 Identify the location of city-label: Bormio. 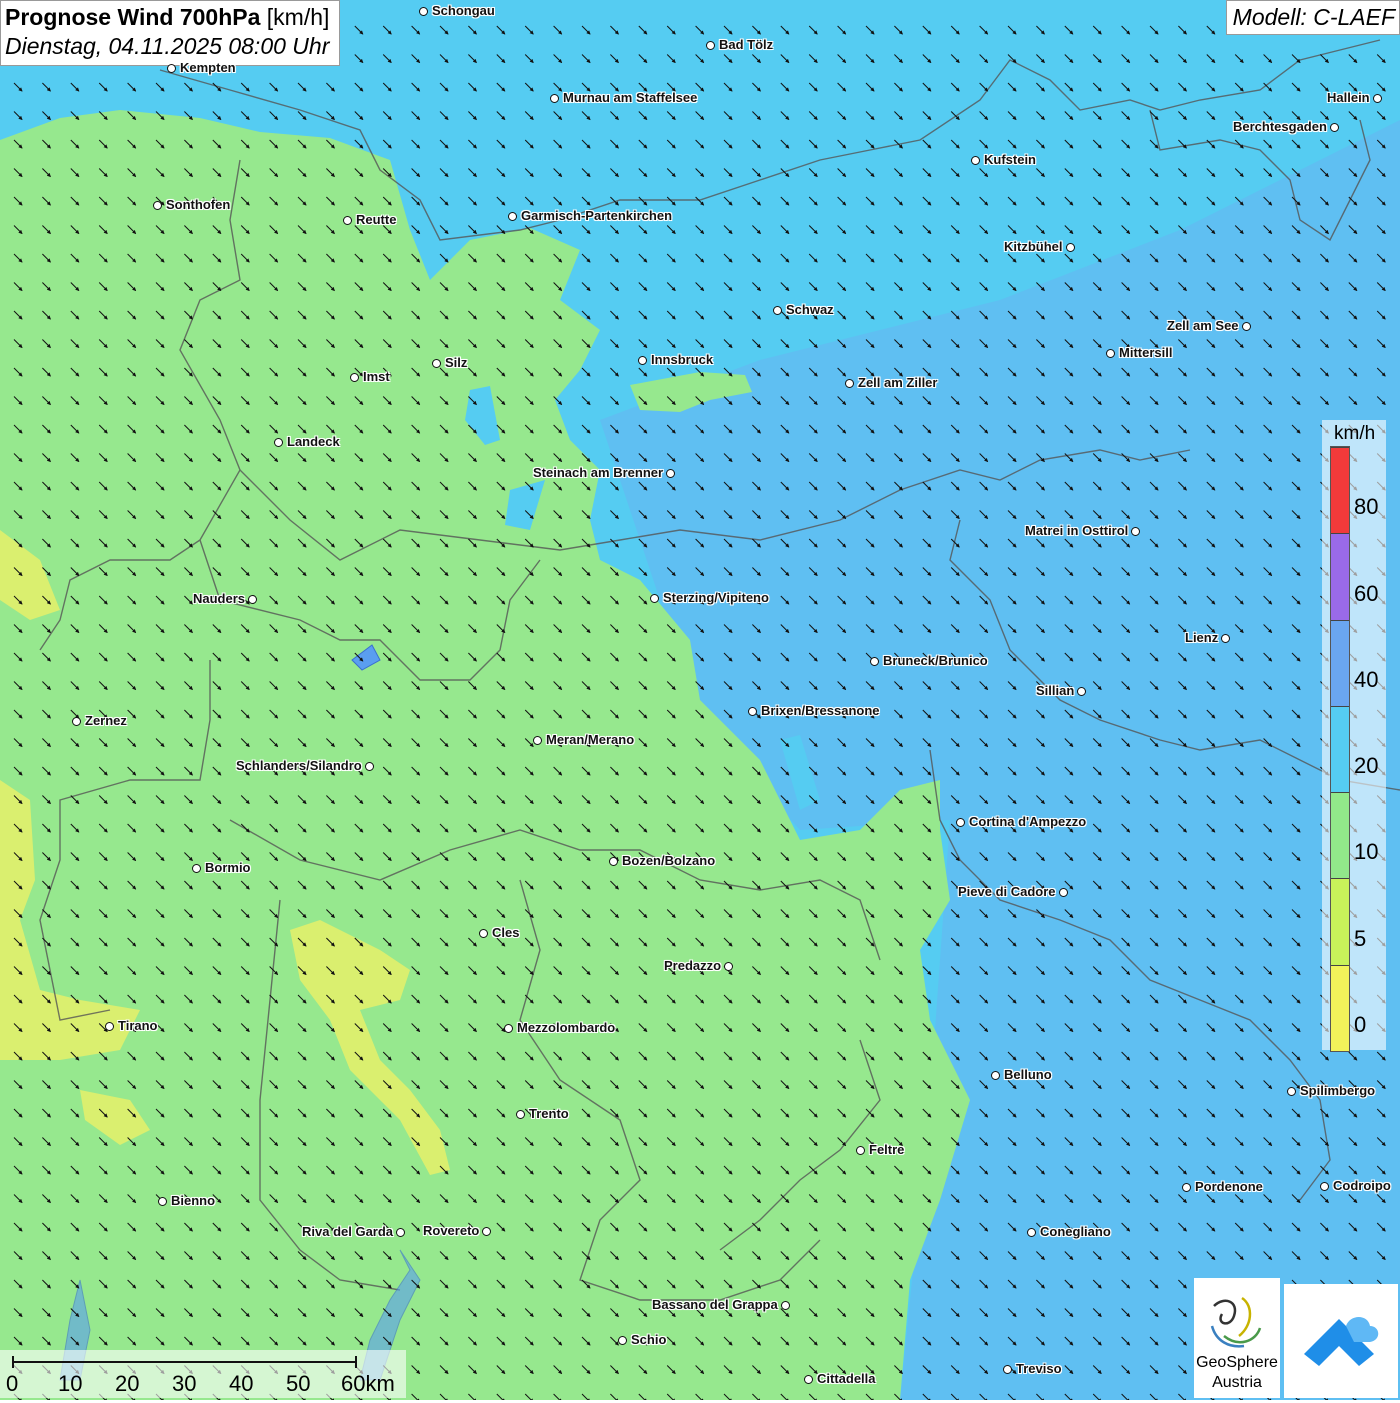
(228, 867).